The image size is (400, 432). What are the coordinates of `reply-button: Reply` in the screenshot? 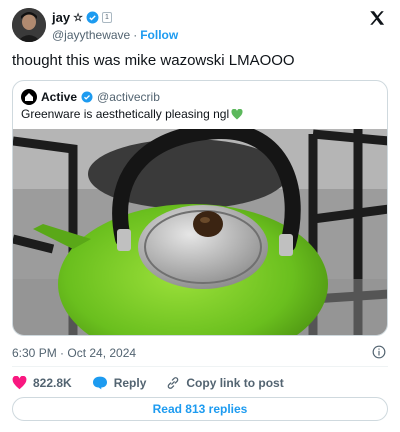 It's located at (119, 383).